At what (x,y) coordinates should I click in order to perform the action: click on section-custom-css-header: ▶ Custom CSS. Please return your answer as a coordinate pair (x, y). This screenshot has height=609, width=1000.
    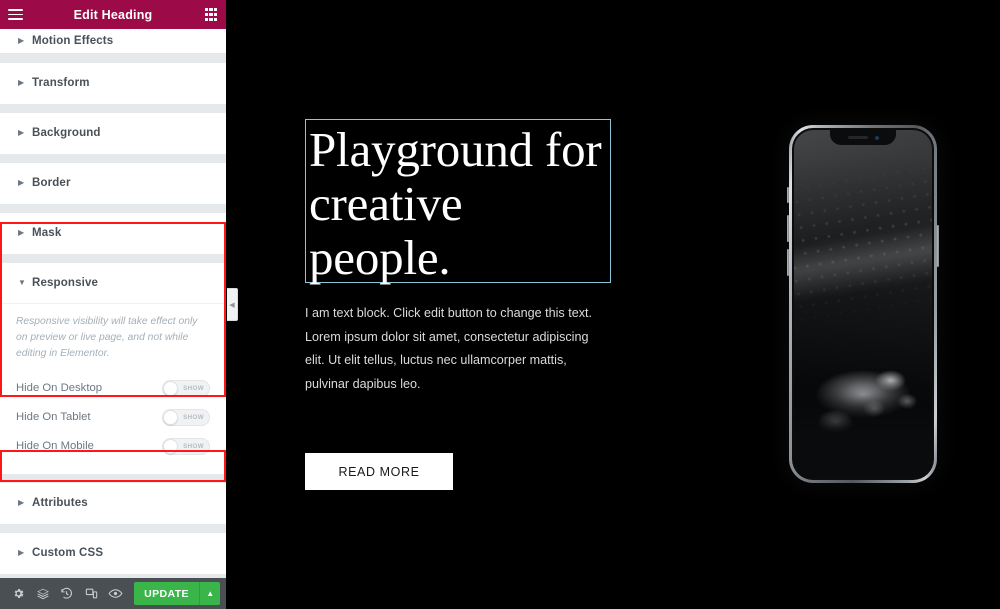
    Looking at the image, I should click on (113, 553).